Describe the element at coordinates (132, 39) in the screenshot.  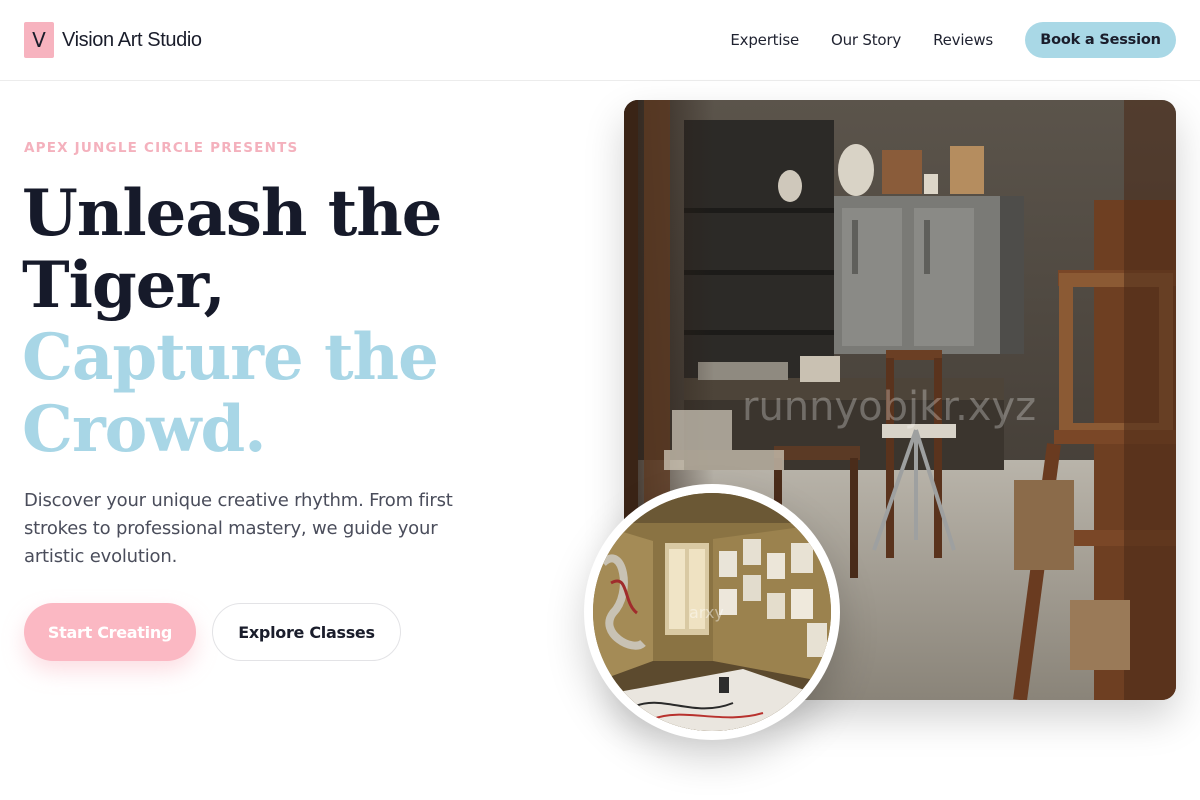
I see `brand-name: Vision Art Studio` at that location.